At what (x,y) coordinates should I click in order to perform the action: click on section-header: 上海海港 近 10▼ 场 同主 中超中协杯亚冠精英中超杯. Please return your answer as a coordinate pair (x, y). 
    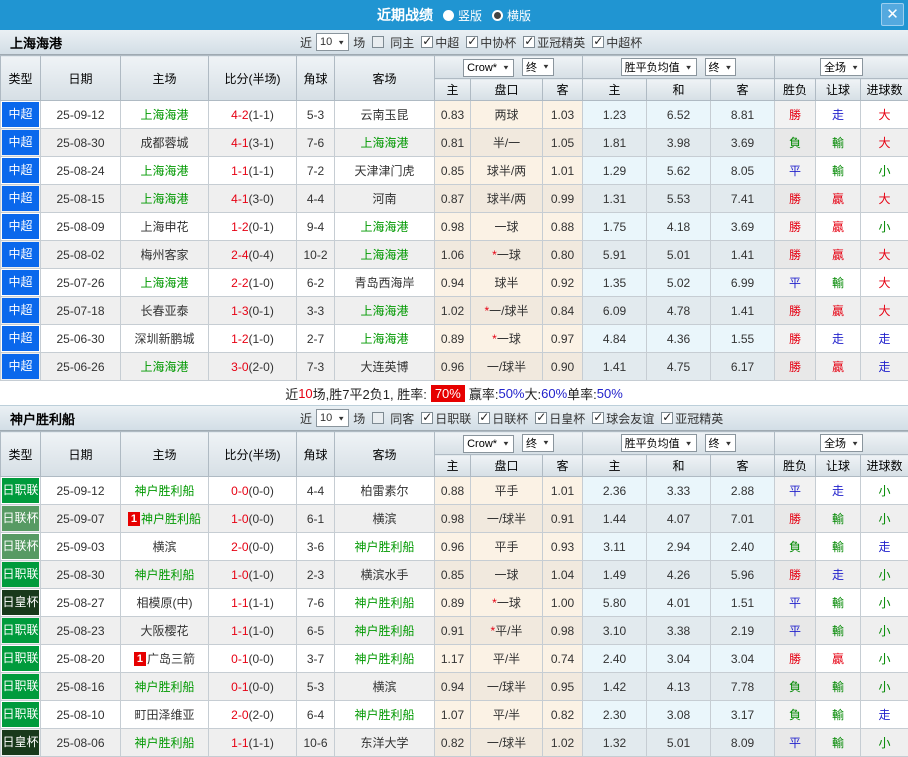
    Looking at the image, I should click on (454, 42).